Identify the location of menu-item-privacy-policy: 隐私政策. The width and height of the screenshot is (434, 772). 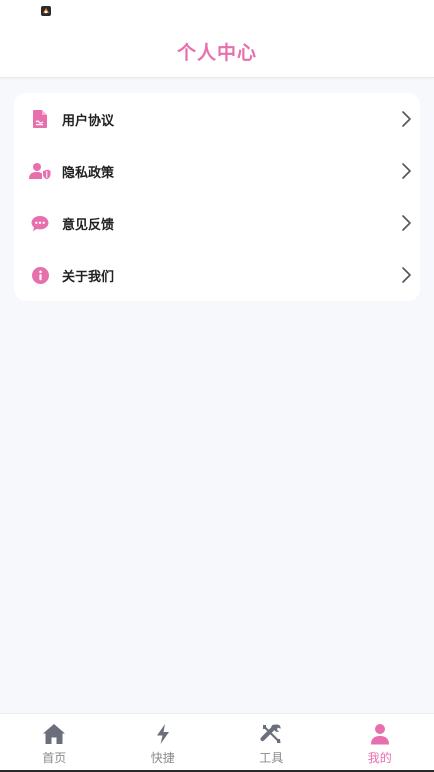
(217, 171).